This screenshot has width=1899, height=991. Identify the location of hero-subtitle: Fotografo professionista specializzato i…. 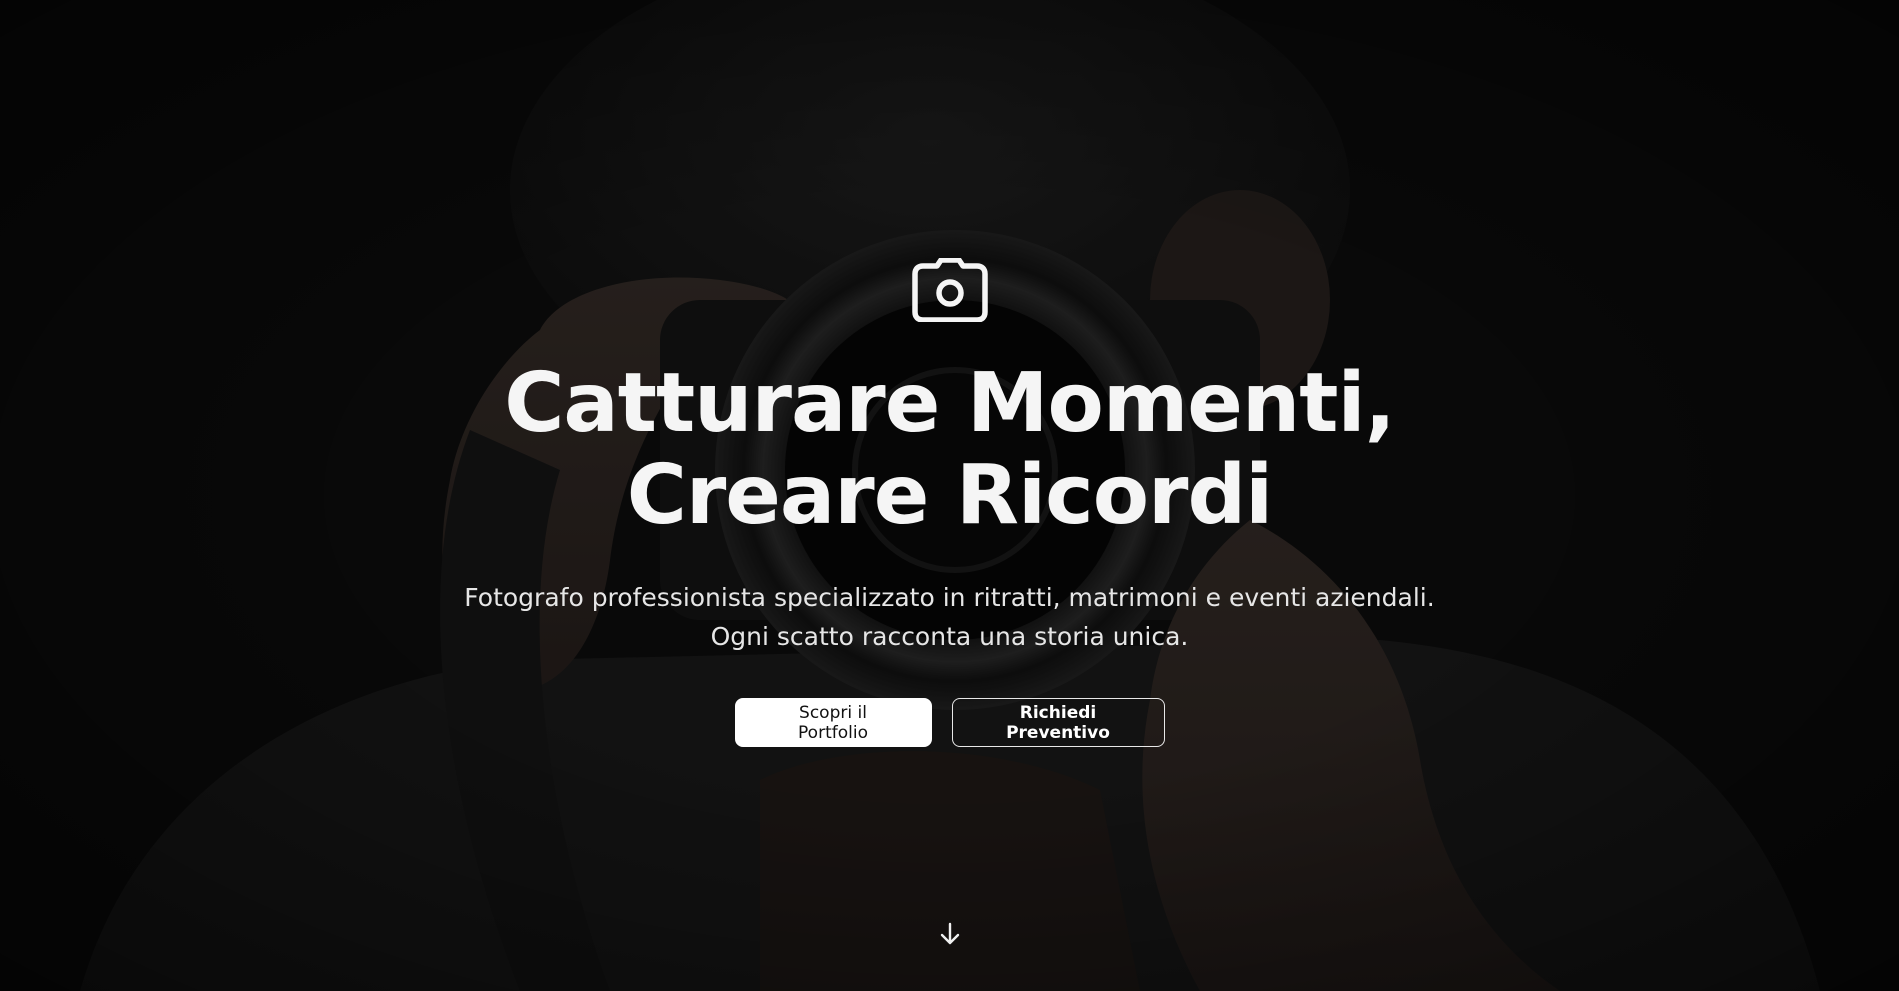
(949, 617).